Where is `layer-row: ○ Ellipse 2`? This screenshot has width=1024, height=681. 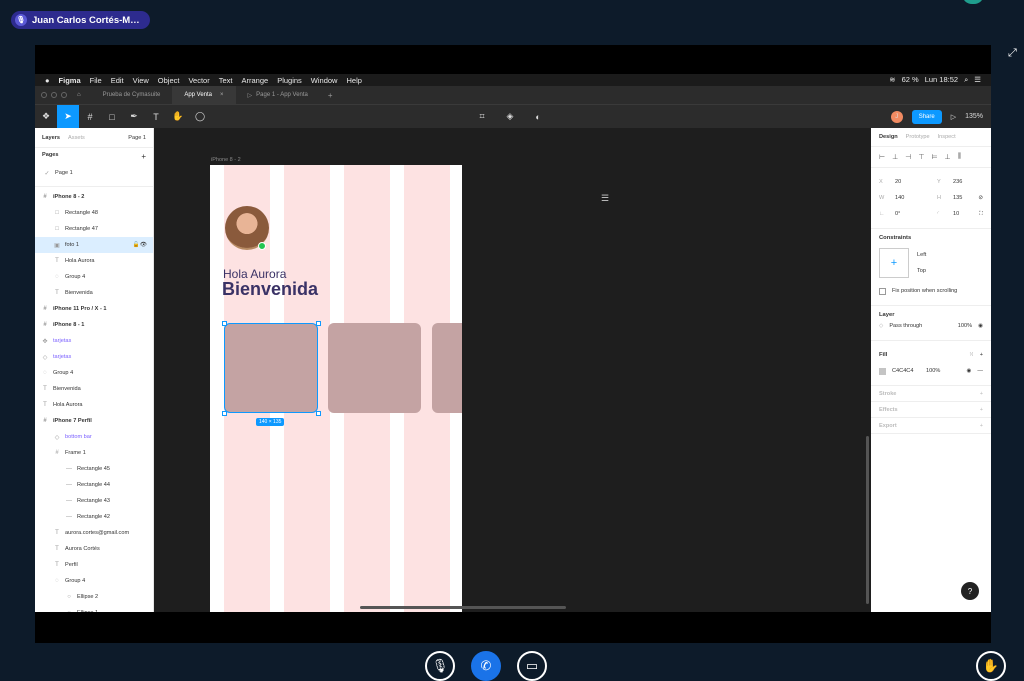
layer-row: ○ Ellipse 2 is located at coordinates (94, 597).